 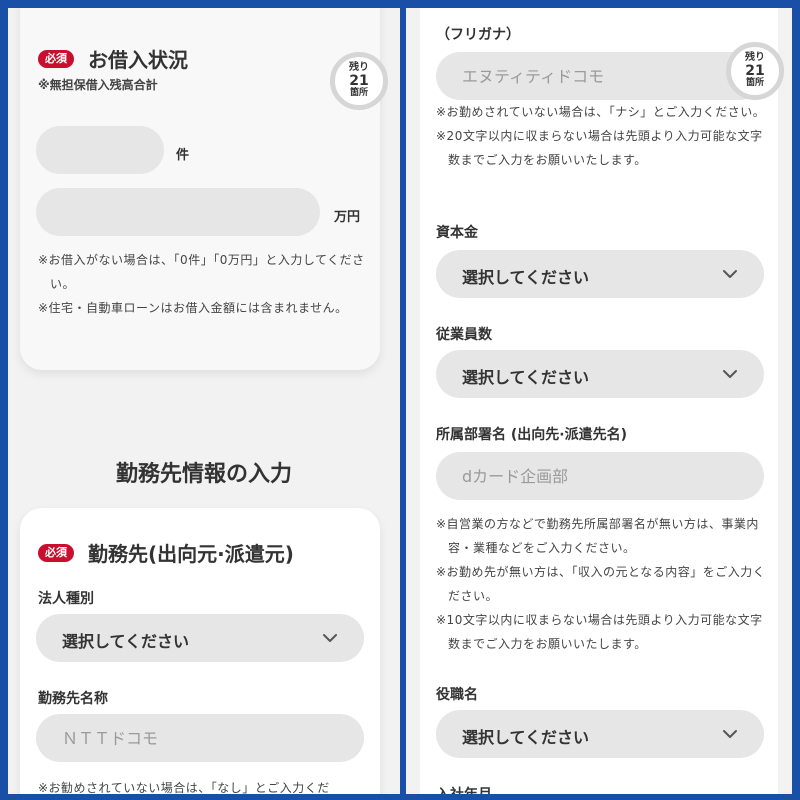 I want to click on borrowing-subtitle: ※無担保借入残高合計, so click(x=98, y=85).